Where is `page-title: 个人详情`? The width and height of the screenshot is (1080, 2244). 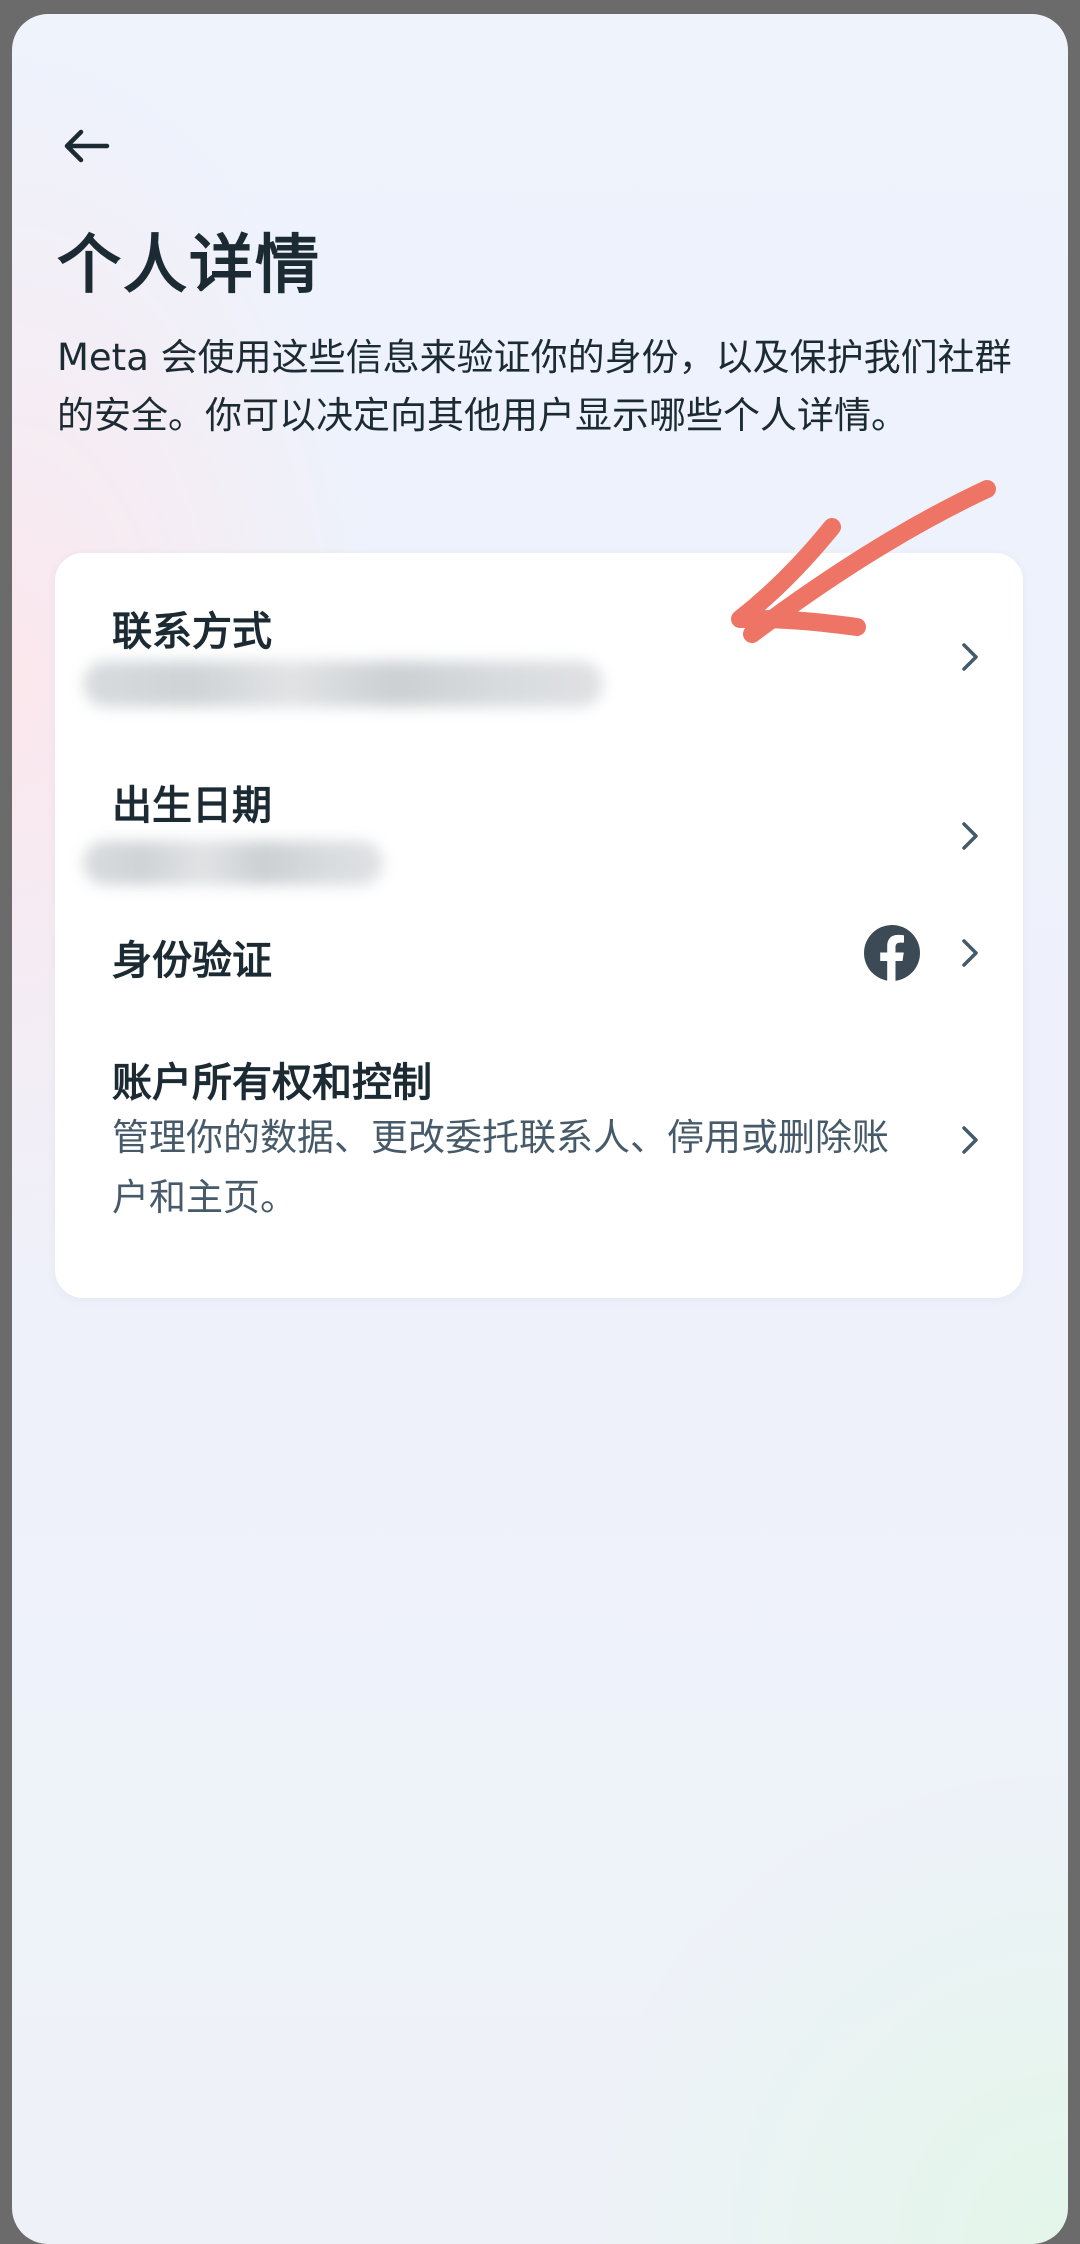 page-title: 个人详情 is located at coordinates (189, 266).